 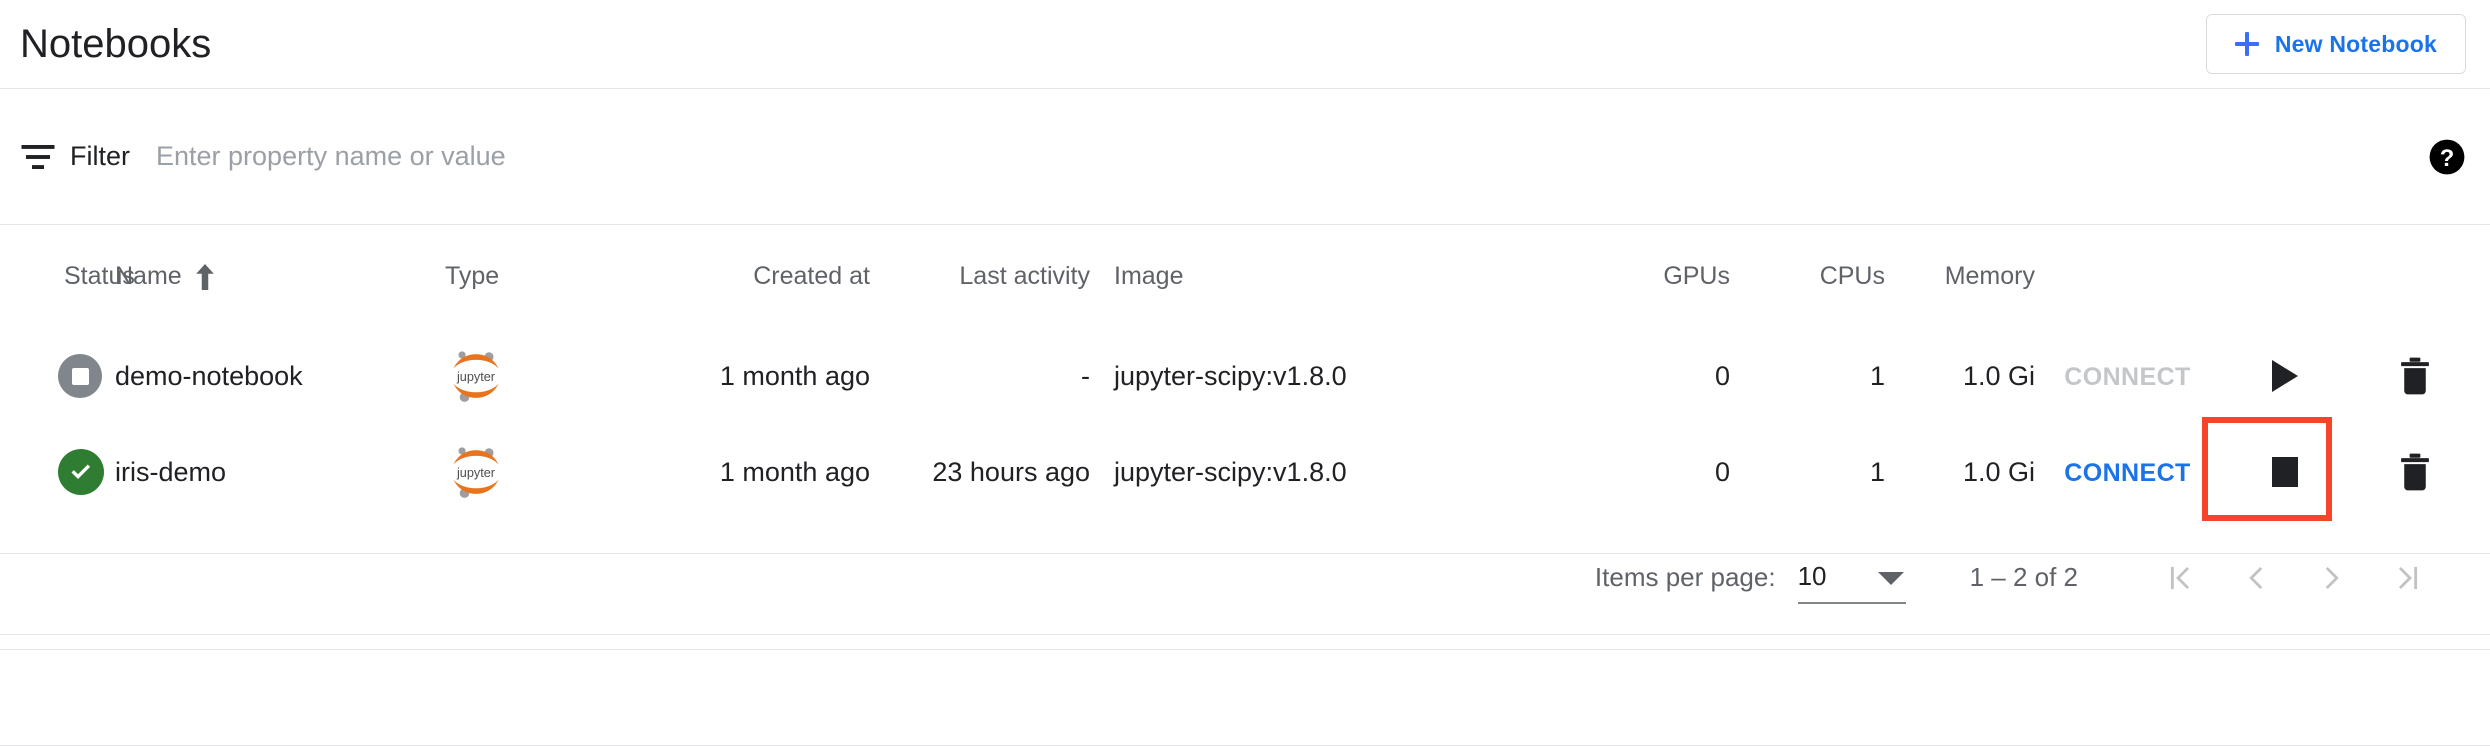 What do you see at coordinates (1685, 577) in the screenshot?
I see `items-per-page-label: Items per page:` at bounding box center [1685, 577].